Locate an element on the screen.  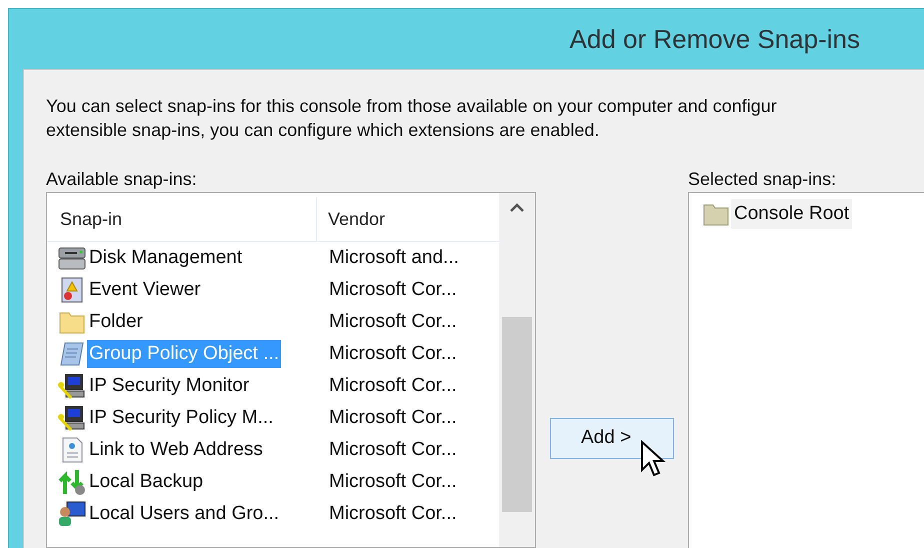
scroll-up-icon is located at coordinates (517, 208).